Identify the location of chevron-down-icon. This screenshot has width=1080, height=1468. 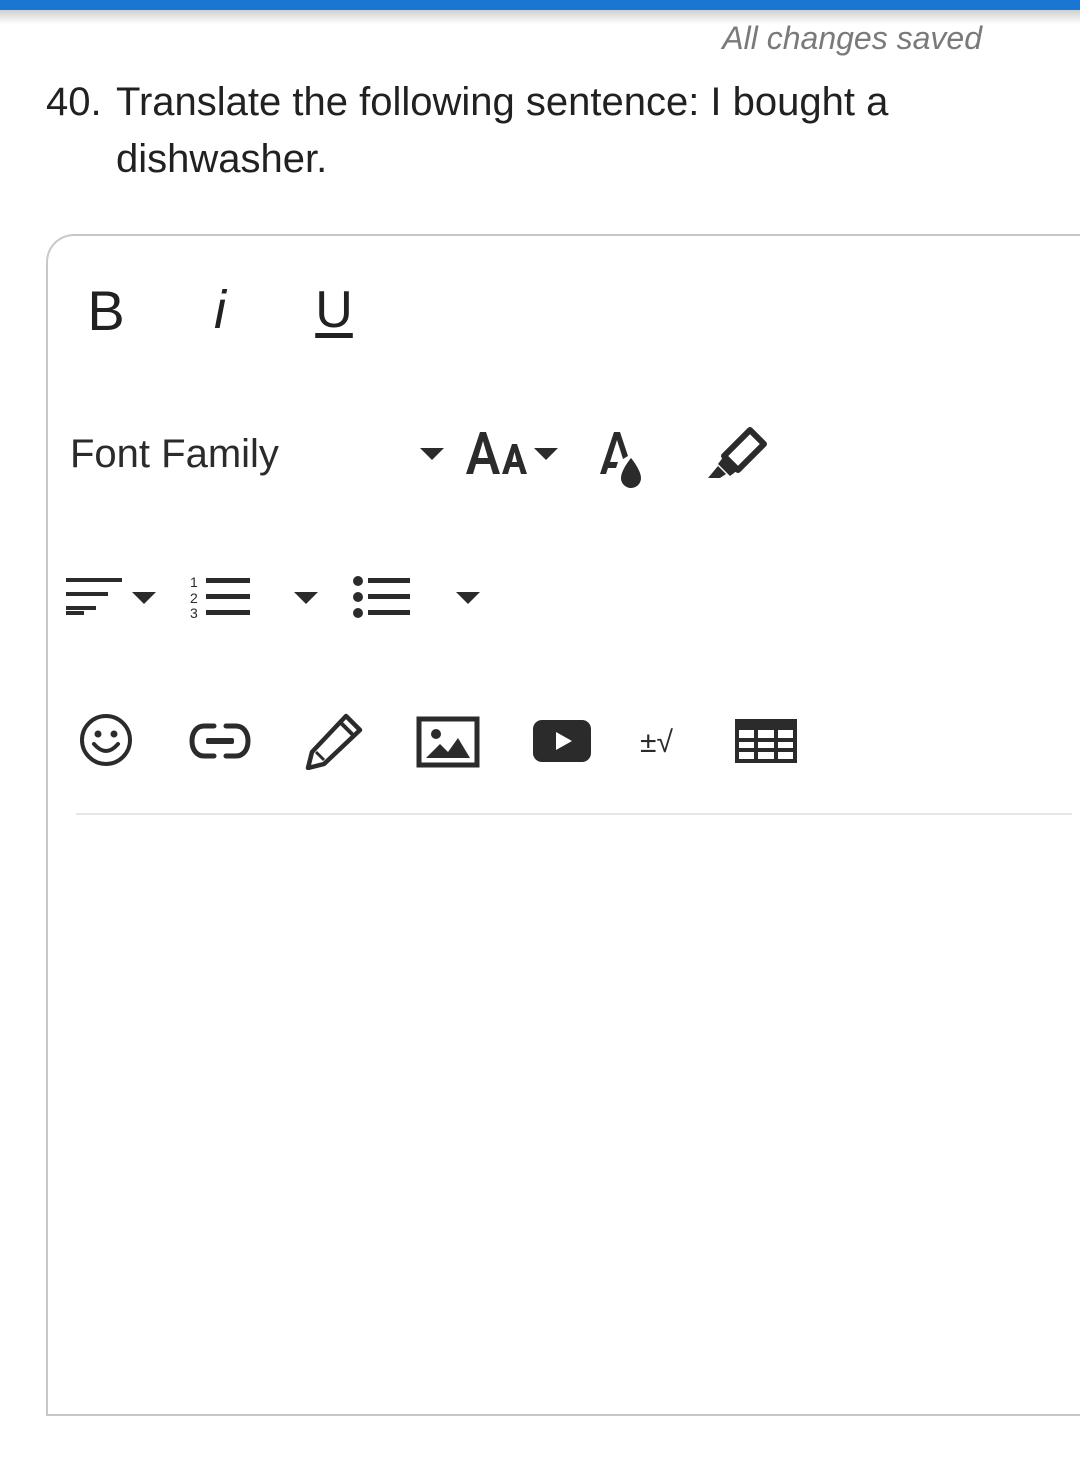
(432, 454).